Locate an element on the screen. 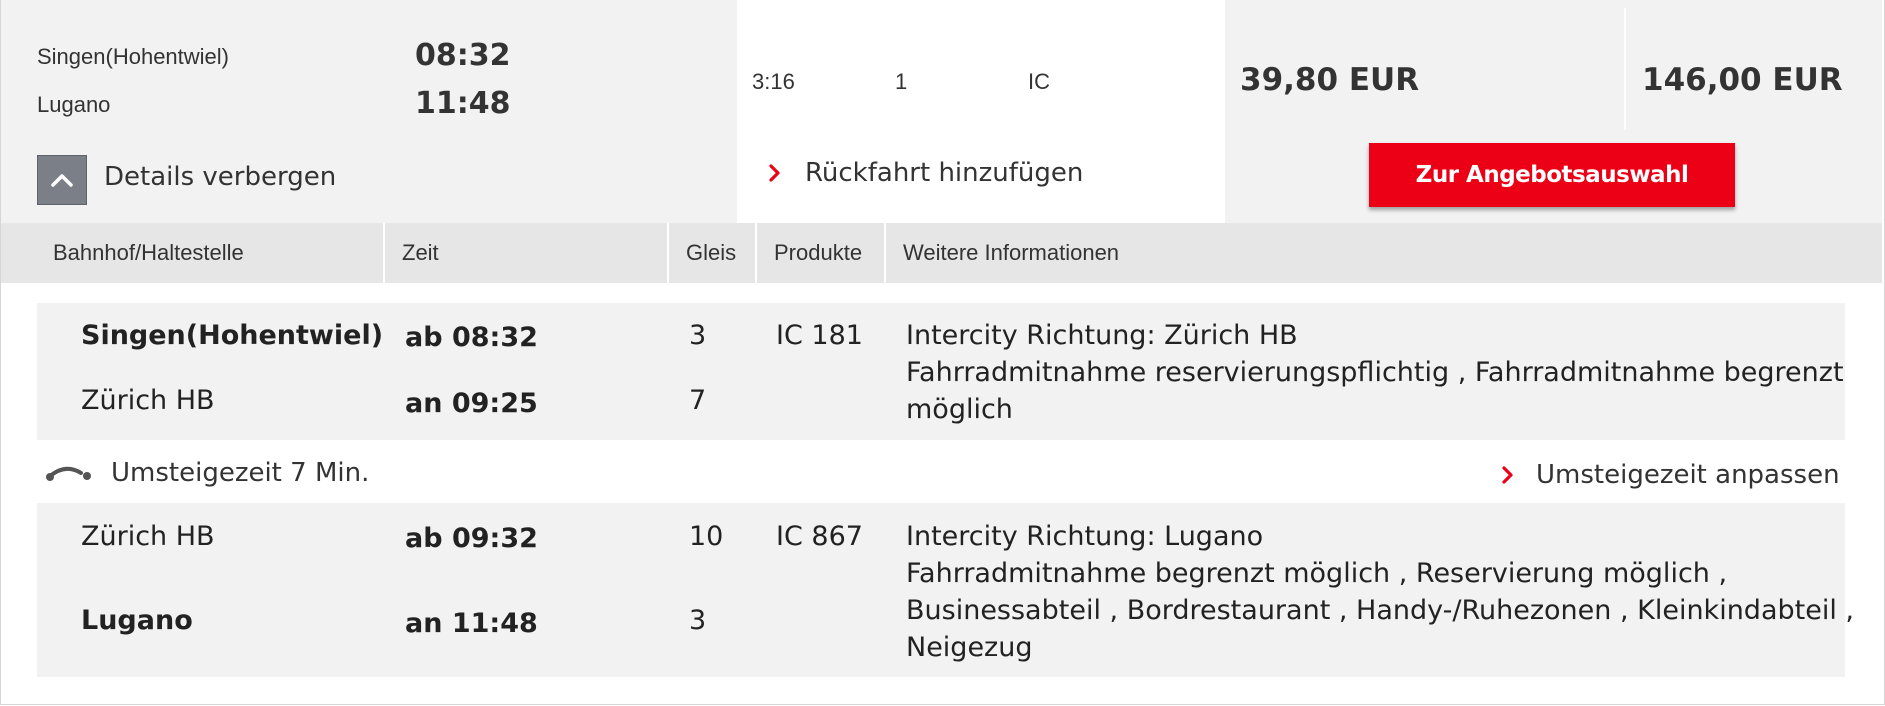 The image size is (1885, 706). leg-2-info-line: Intercity Richtung: Lugano is located at coordinates (1085, 536).